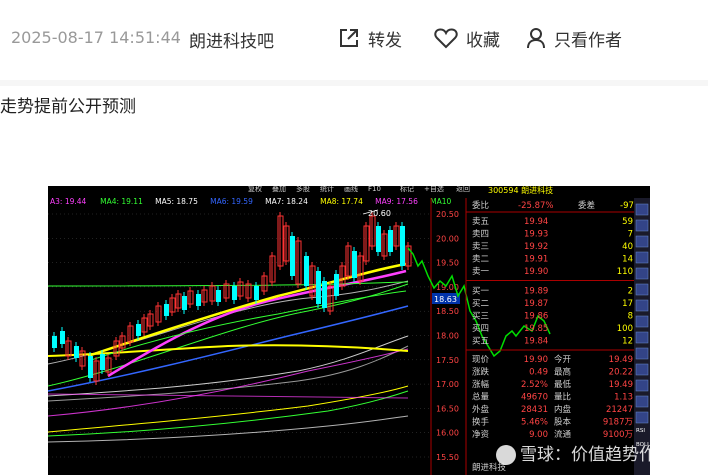 This screenshot has height=475, width=708. What do you see at coordinates (534, 398) in the screenshot?
I see `stat-value: 49670` at bounding box center [534, 398].